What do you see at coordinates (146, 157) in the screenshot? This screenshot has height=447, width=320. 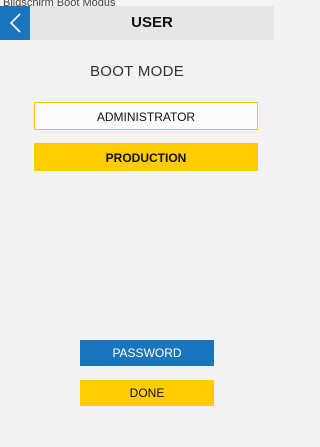 I see `boot-mode-option-production: PRODUCTION` at bounding box center [146, 157].